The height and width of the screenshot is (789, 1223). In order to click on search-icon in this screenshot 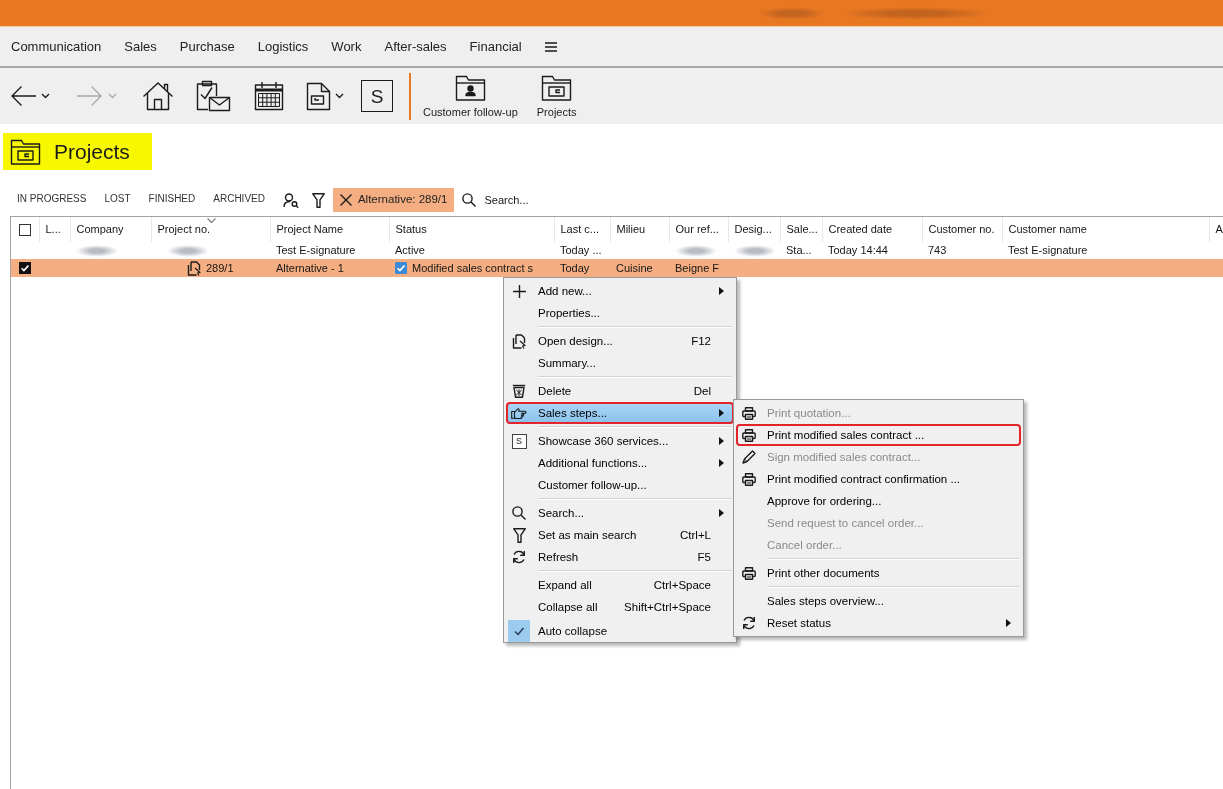, I will do `click(519, 513)`.